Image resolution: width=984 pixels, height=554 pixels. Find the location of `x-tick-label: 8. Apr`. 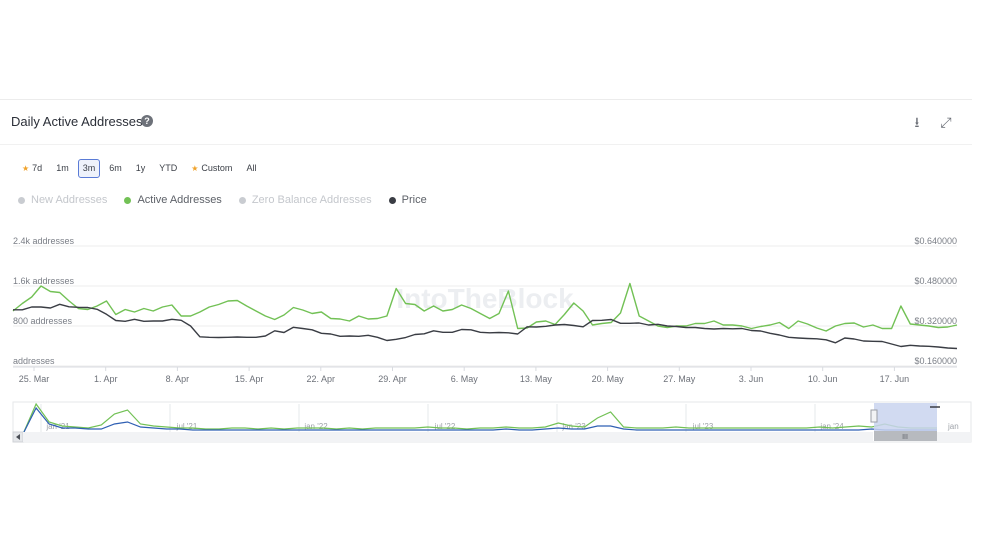

x-tick-label: 8. Apr is located at coordinates (178, 379).